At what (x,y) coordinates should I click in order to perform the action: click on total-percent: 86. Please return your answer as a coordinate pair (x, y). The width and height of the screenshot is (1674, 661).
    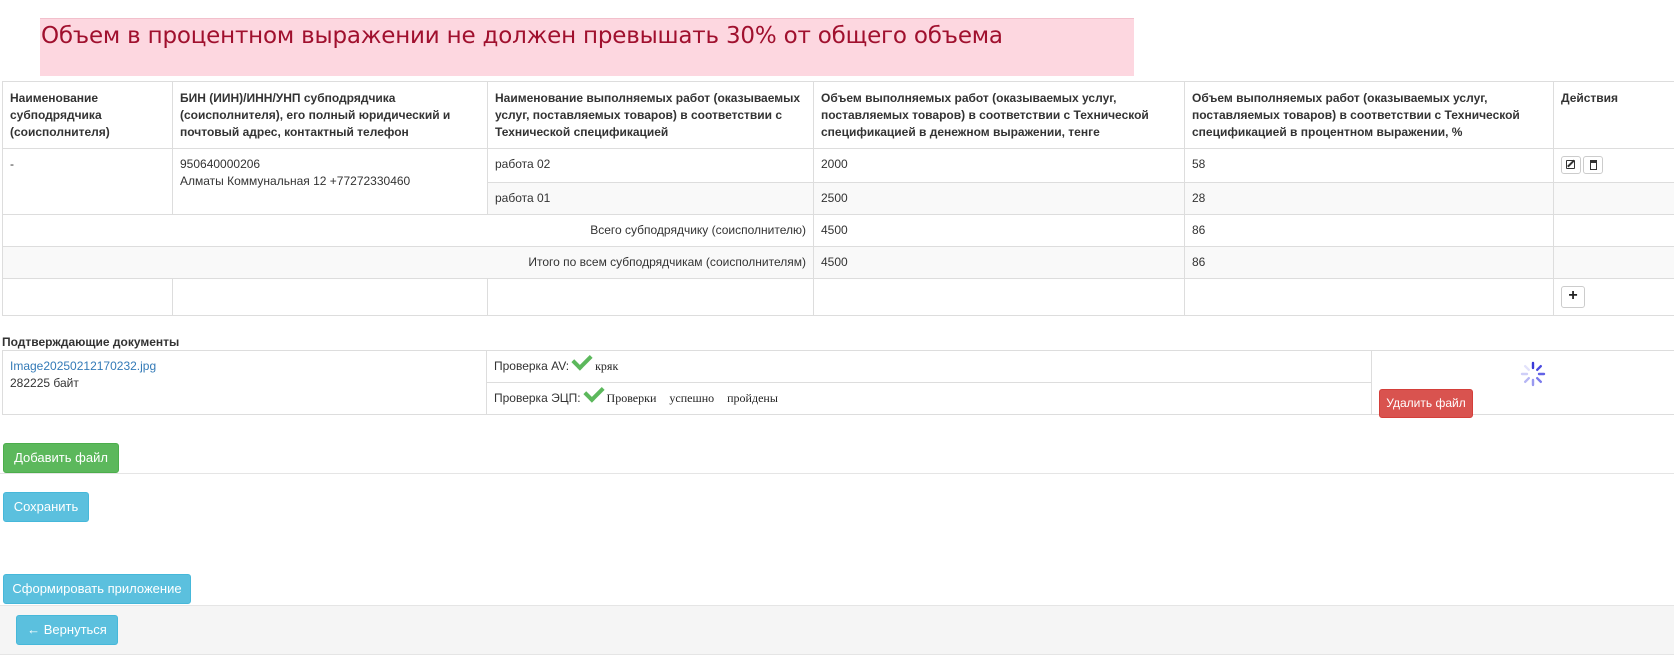
    Looking at the image, I should click on (1369, 262).